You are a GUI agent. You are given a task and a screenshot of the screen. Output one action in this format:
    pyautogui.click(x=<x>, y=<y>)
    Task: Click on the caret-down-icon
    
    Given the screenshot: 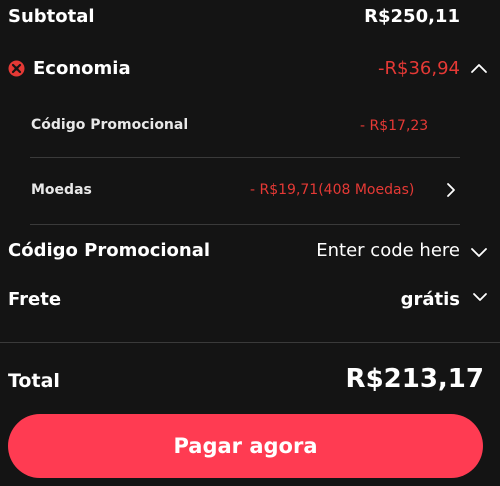 What is the action you would take?
    pyautogui.click(x=480, y=297)
    